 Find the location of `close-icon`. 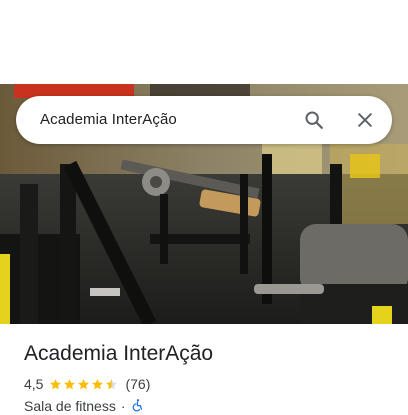

close-icon is located at coordinates (365, 120).